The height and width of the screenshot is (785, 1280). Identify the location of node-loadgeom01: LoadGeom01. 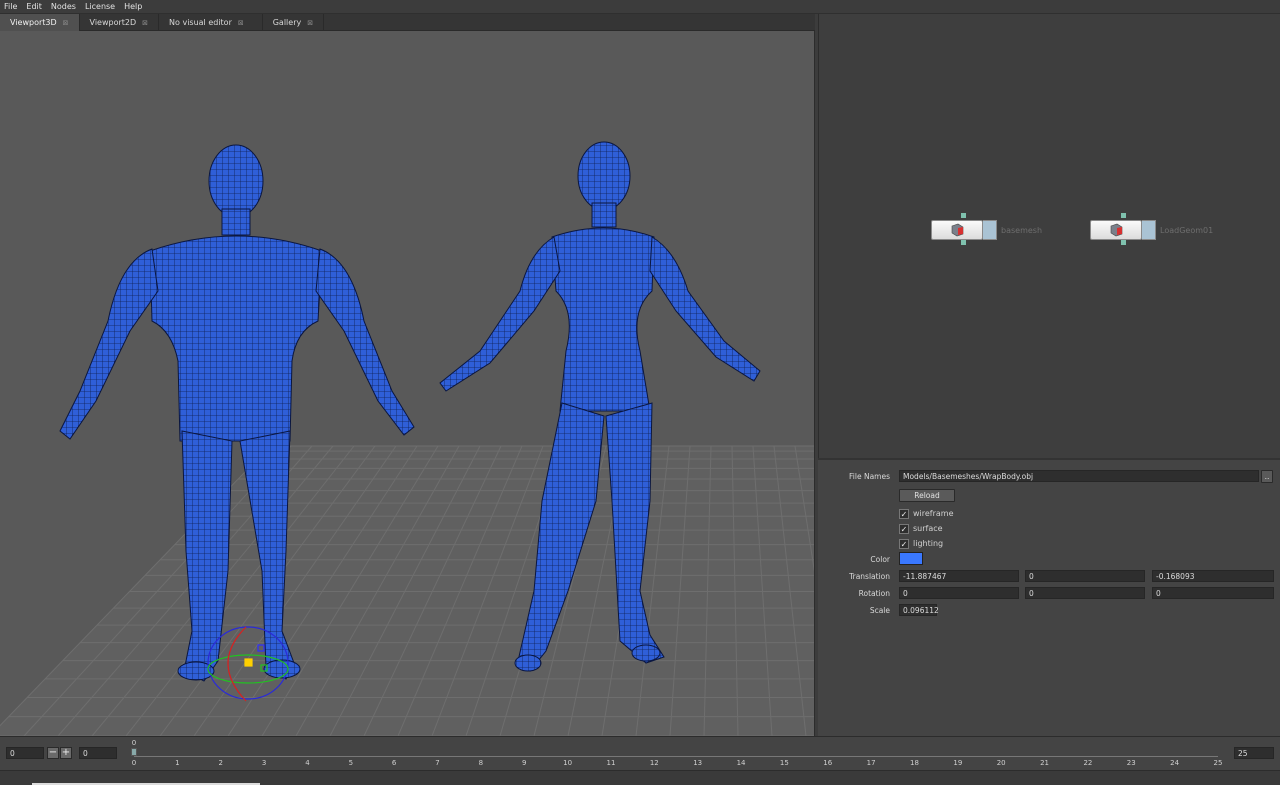
(1151, 230).